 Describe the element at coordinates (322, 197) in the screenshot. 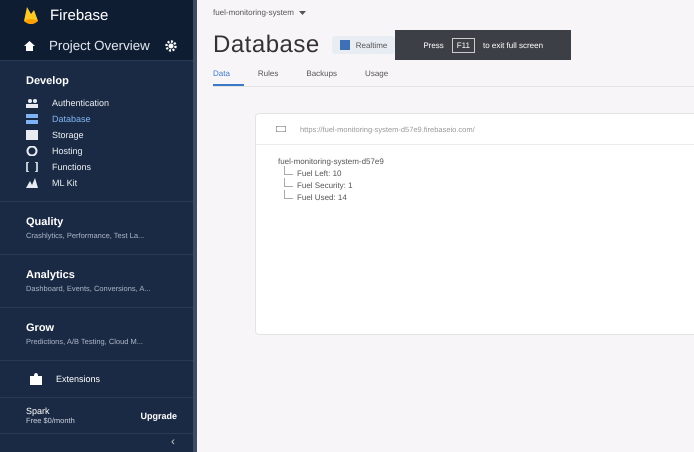

I see `tree-item: Fuel Used: 14` at that location.